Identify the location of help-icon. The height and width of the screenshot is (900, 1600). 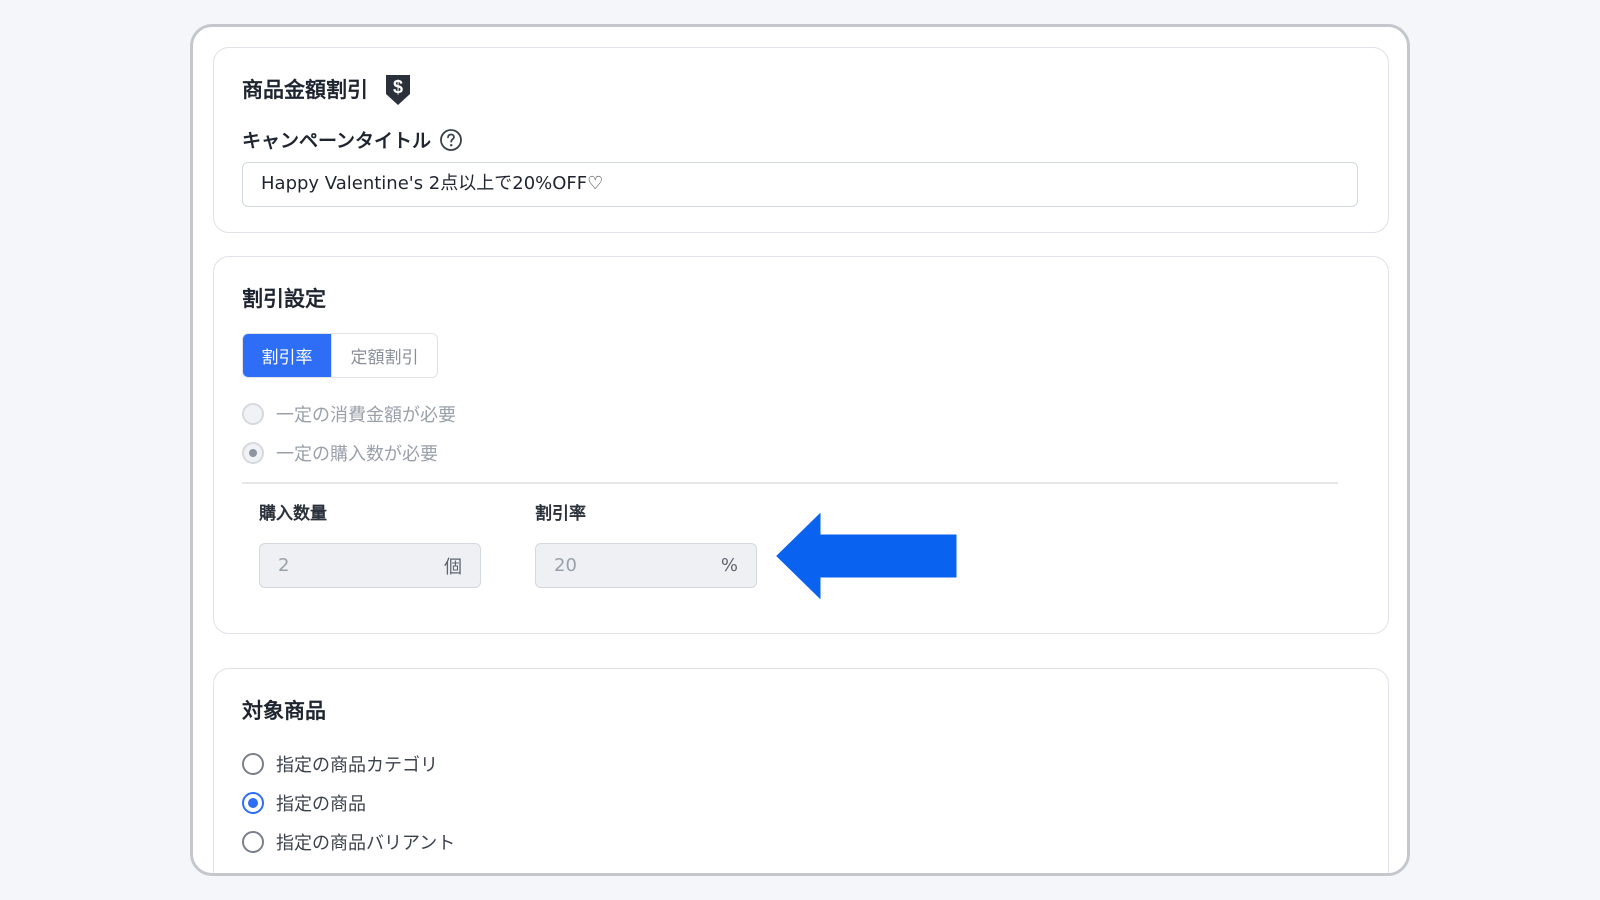
(451, 140).